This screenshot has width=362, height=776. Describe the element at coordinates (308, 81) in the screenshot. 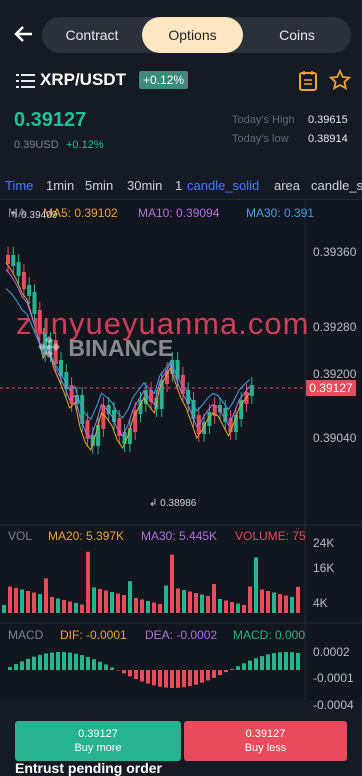

I see `notepad-icon` at that location.